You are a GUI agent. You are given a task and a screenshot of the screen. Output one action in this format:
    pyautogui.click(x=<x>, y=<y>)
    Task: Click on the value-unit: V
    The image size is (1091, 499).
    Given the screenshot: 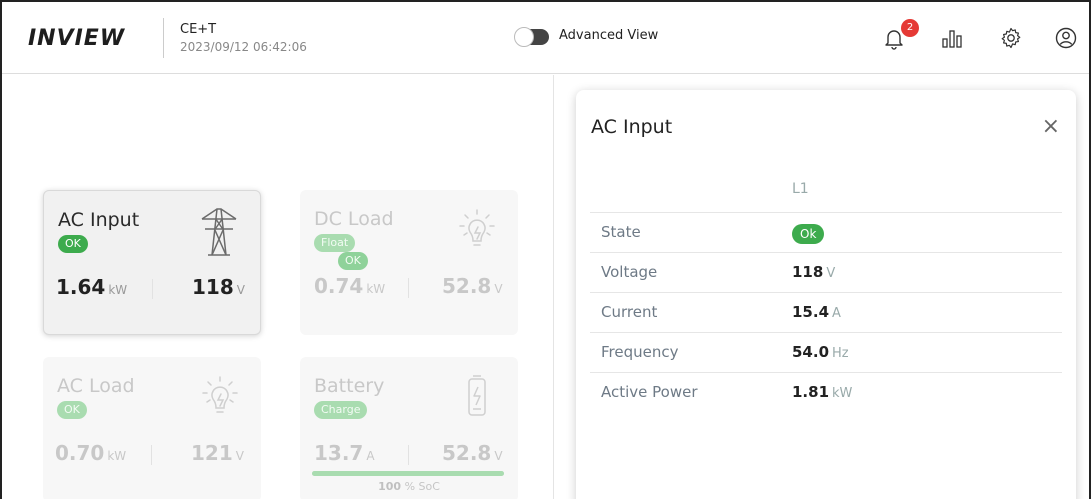 What is the action you would take?
    pyautogui.click(x=831, y=273)
    